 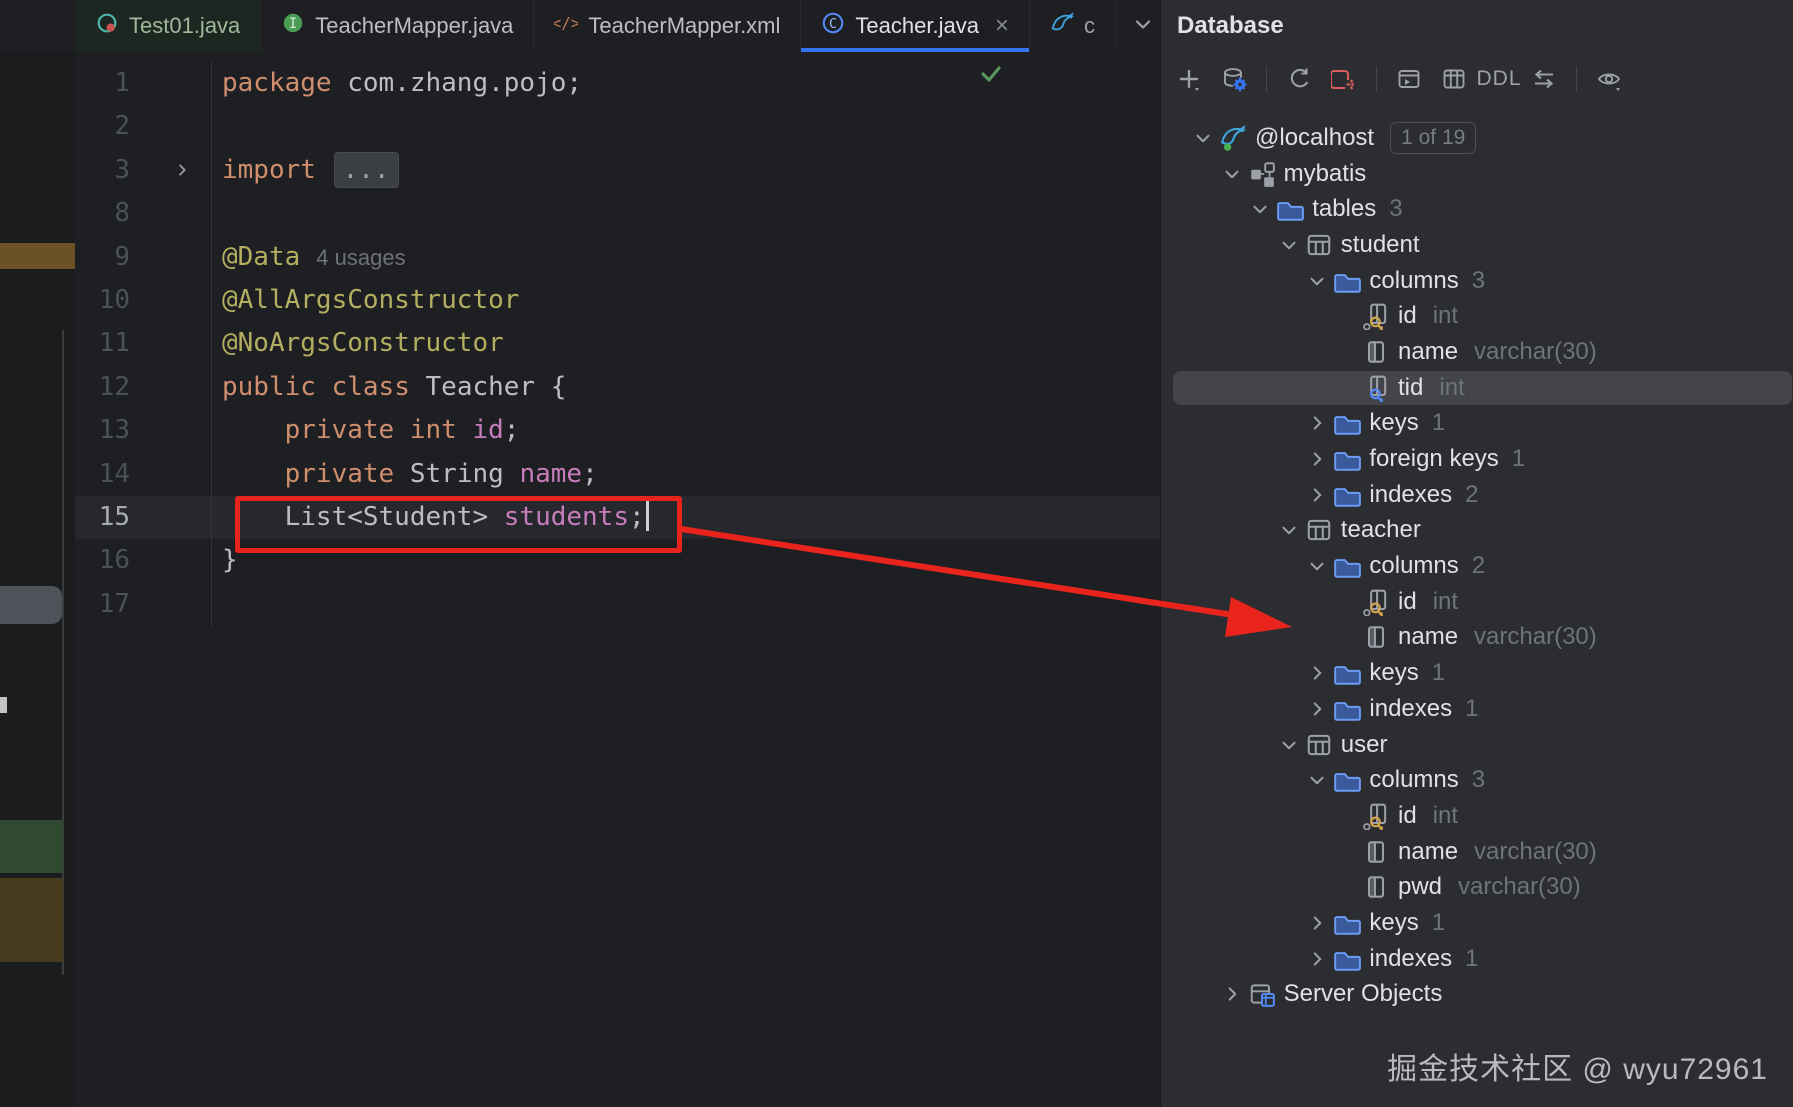 What do you see at coordinates (1230, 25) in the screenshot?
I see `database-panel-title: Database` at bounding box center [1230, 25].